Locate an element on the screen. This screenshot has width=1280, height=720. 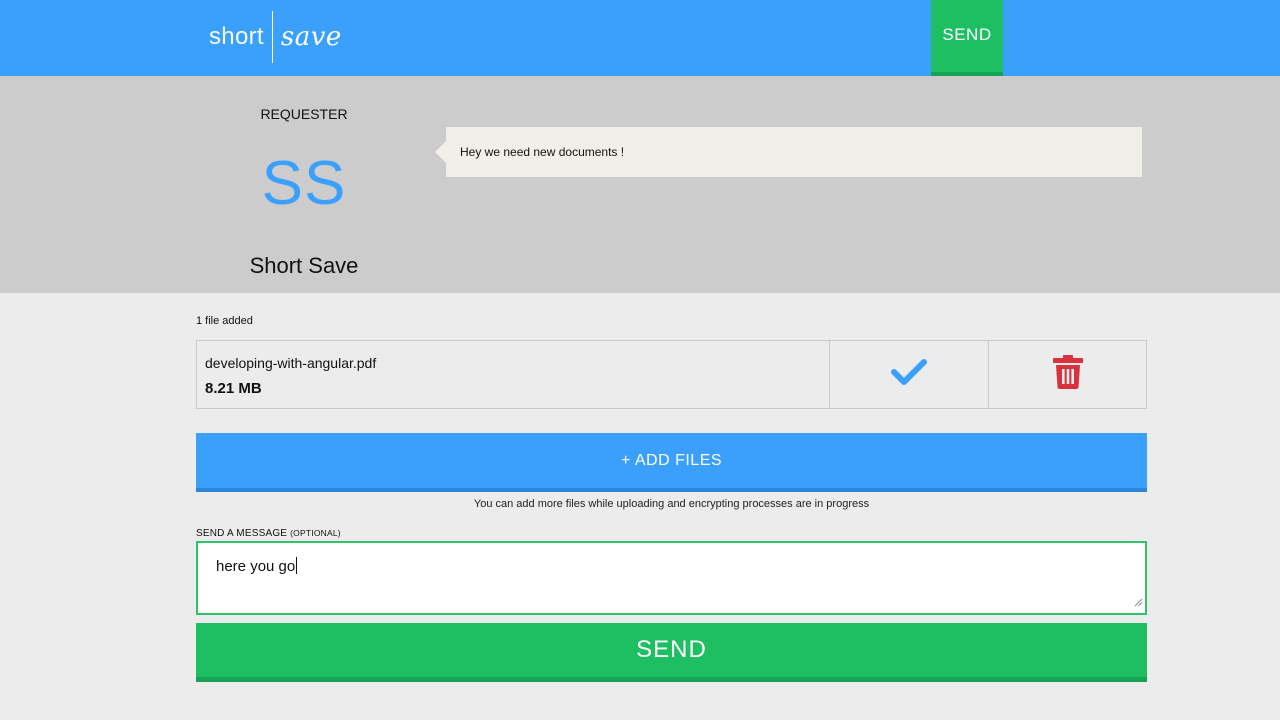
delete-file-button is located at coordinates (1067, 374).